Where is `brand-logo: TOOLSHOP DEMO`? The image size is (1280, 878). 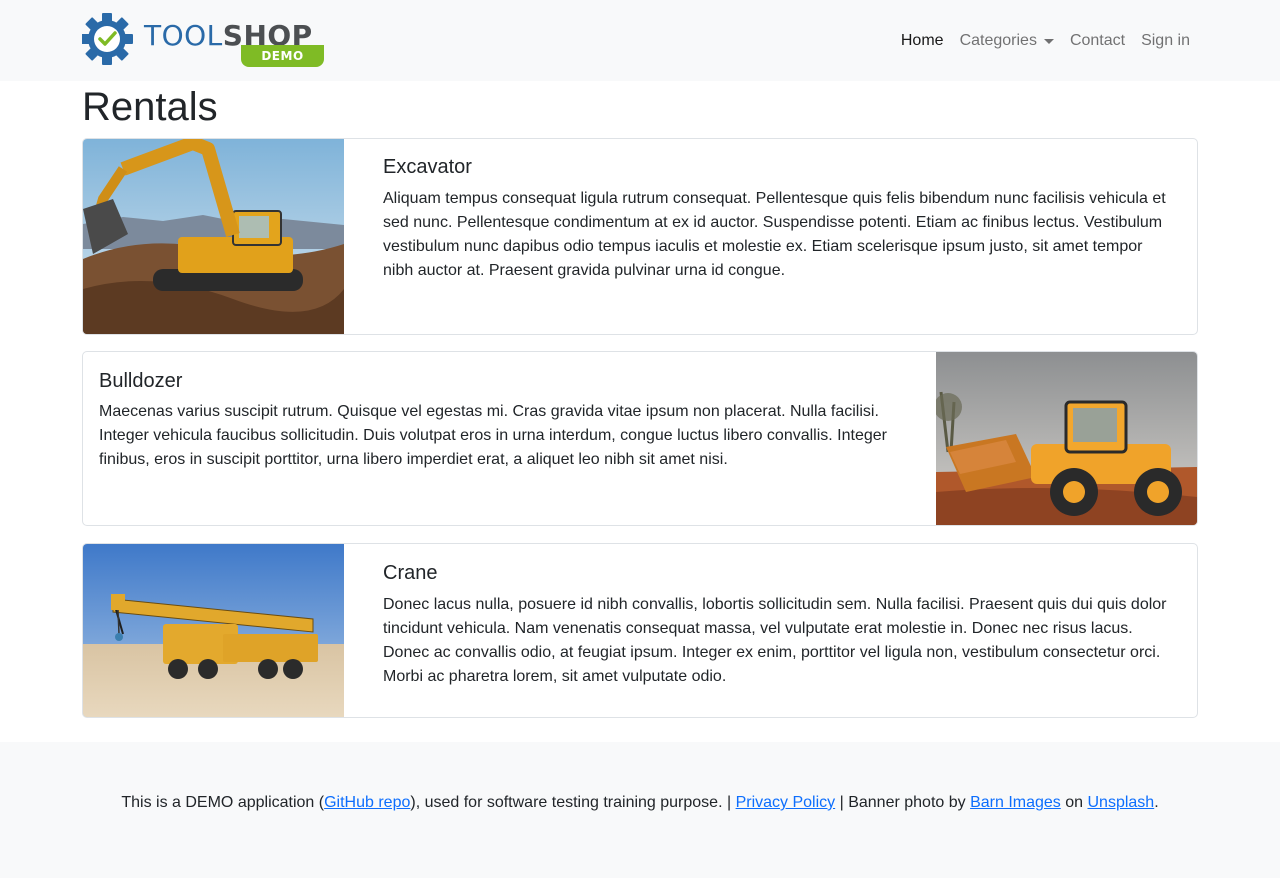 brand-logo: TOOLSHOP DEMO is located at coordinates (205, 40).